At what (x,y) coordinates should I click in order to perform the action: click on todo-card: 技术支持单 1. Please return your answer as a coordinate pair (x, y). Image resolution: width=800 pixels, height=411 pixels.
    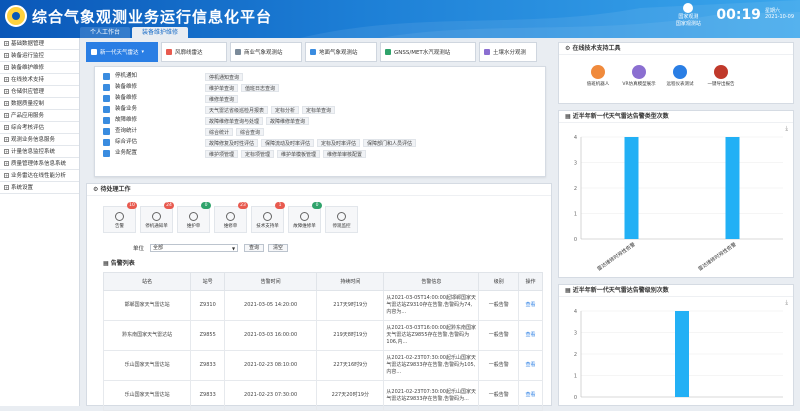
    Looking at the image, I should click on (268, 217).